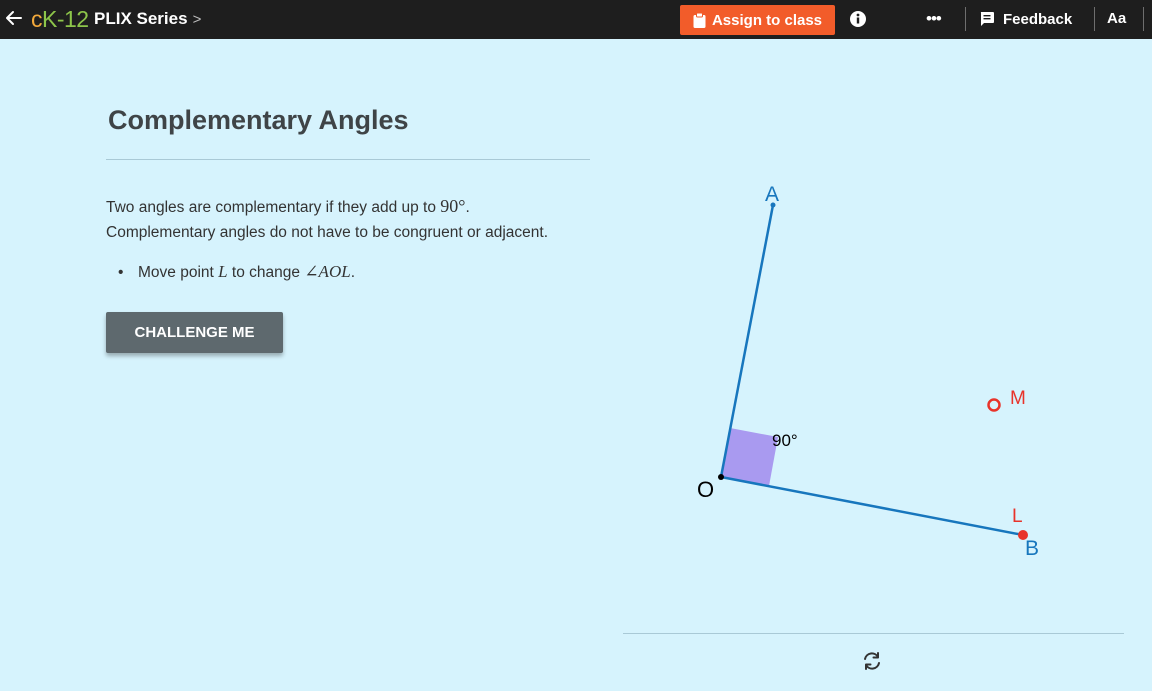 The width and height of the screenshot is (1152, 691). What do you see at coordinates (785, 440) in the screenshot?
I see `angle-measure-label: 90°` at bounding box center [785, 440].